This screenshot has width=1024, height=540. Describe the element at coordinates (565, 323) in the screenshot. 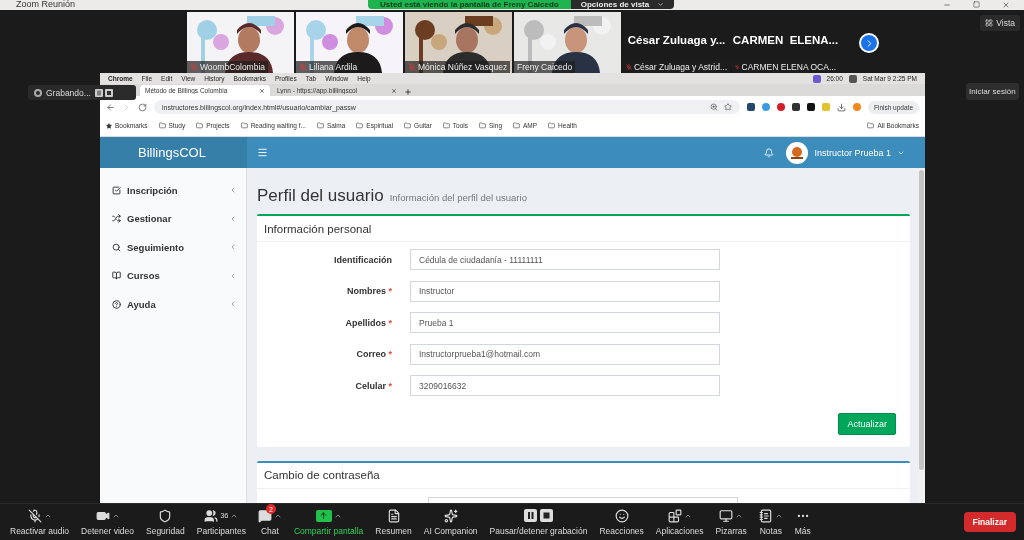

I see `input-field: Prueba 1` at that location.